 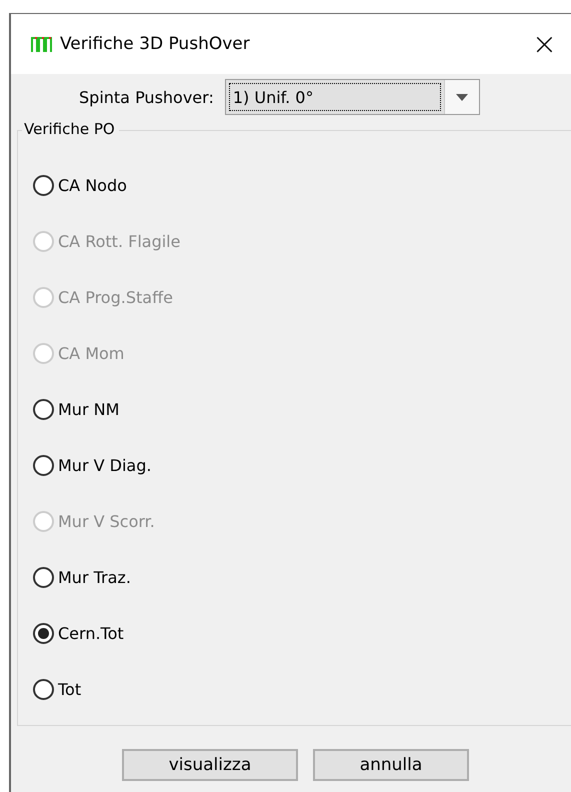 I want to click on option-label: Mur NM, so click(x=89, y=409).